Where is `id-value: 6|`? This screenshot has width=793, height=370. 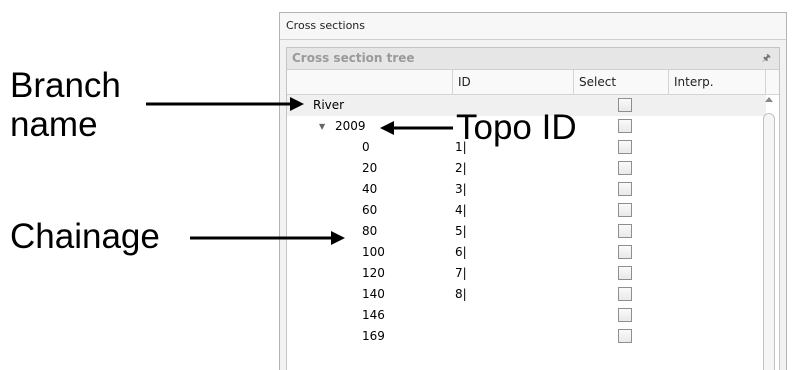 id-value: 6| is located at coordinates (461, 252).